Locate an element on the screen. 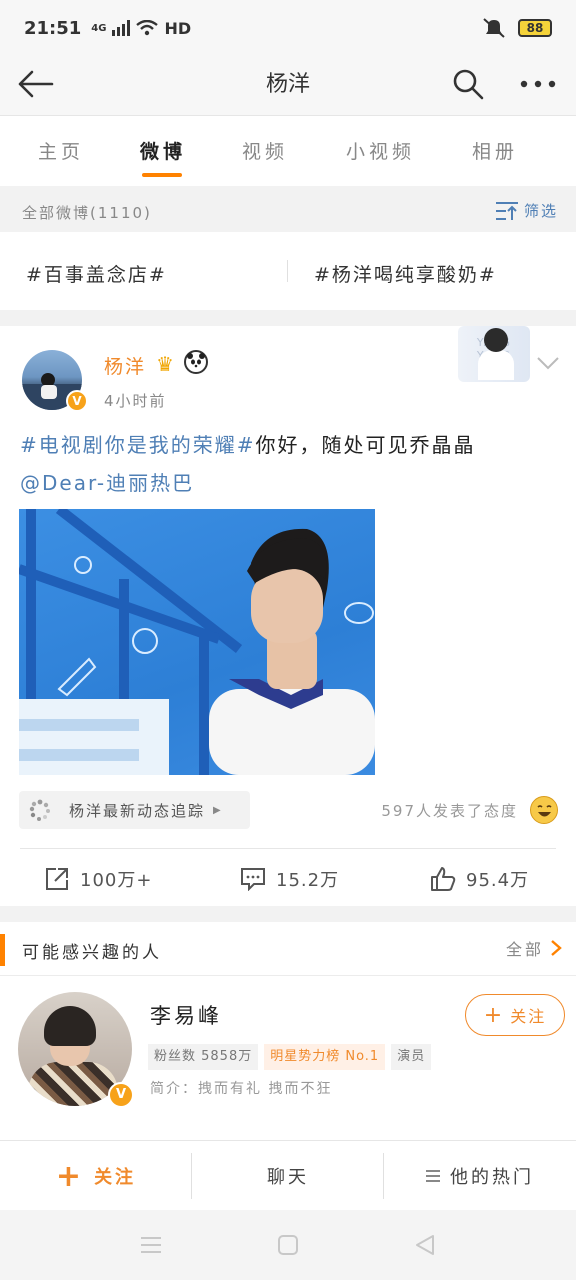  post-mention-link: @Dear-迪丽热巴 is located at coordinates (107, 483).